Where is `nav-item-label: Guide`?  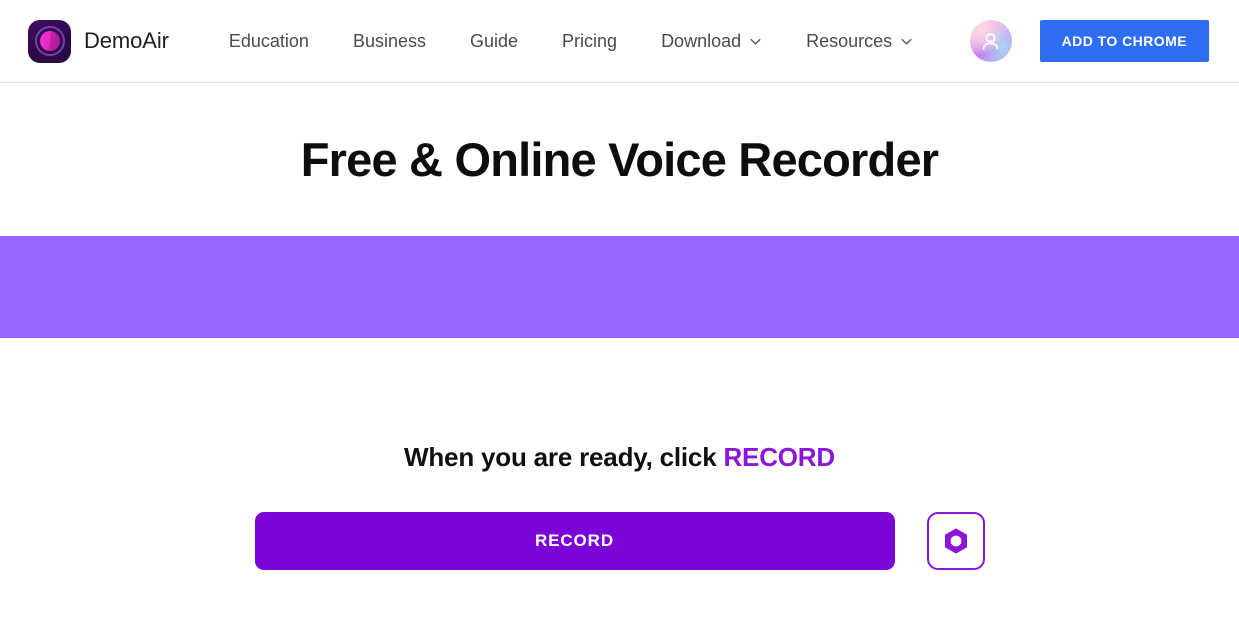 nav-item-label: Guide is located at coordinates (494, 40).